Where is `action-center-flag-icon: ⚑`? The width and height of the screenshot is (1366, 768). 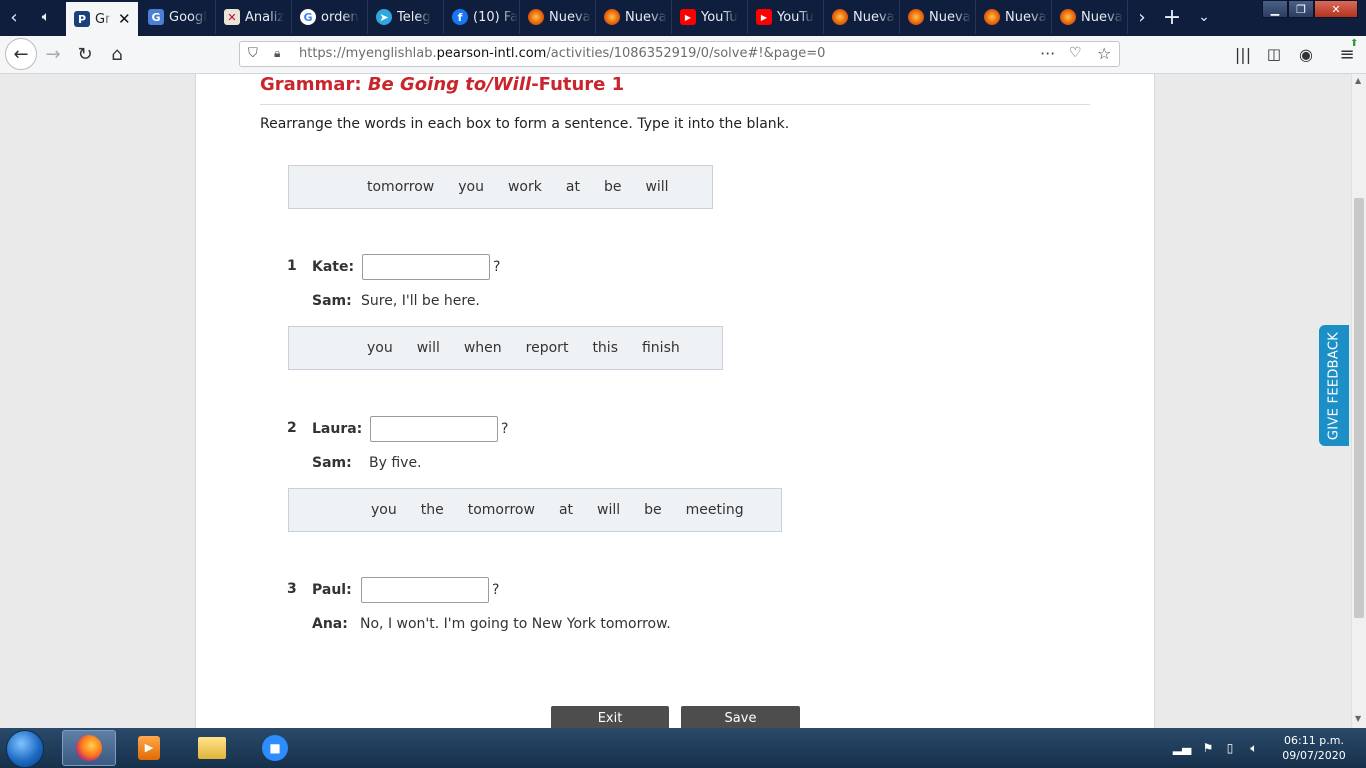 action-center-flag-icon: ⚑ is located at coordinates (1208, 748).